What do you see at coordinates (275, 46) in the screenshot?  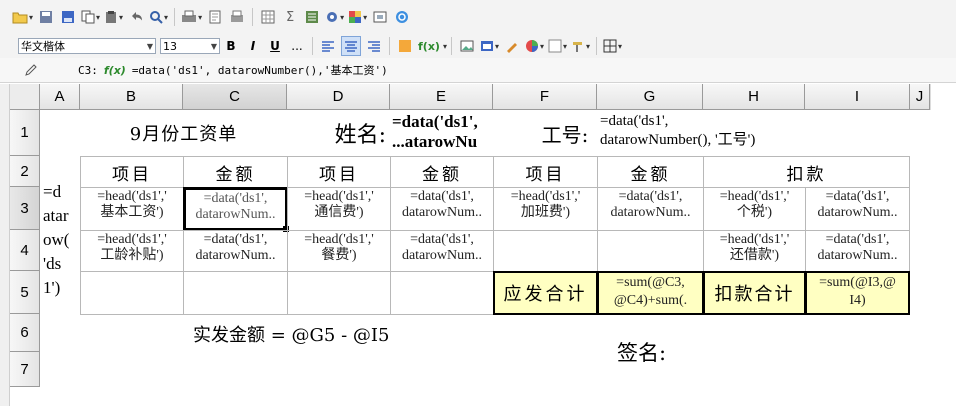 I see `underline-button: U` at bounding box center [275, 46].